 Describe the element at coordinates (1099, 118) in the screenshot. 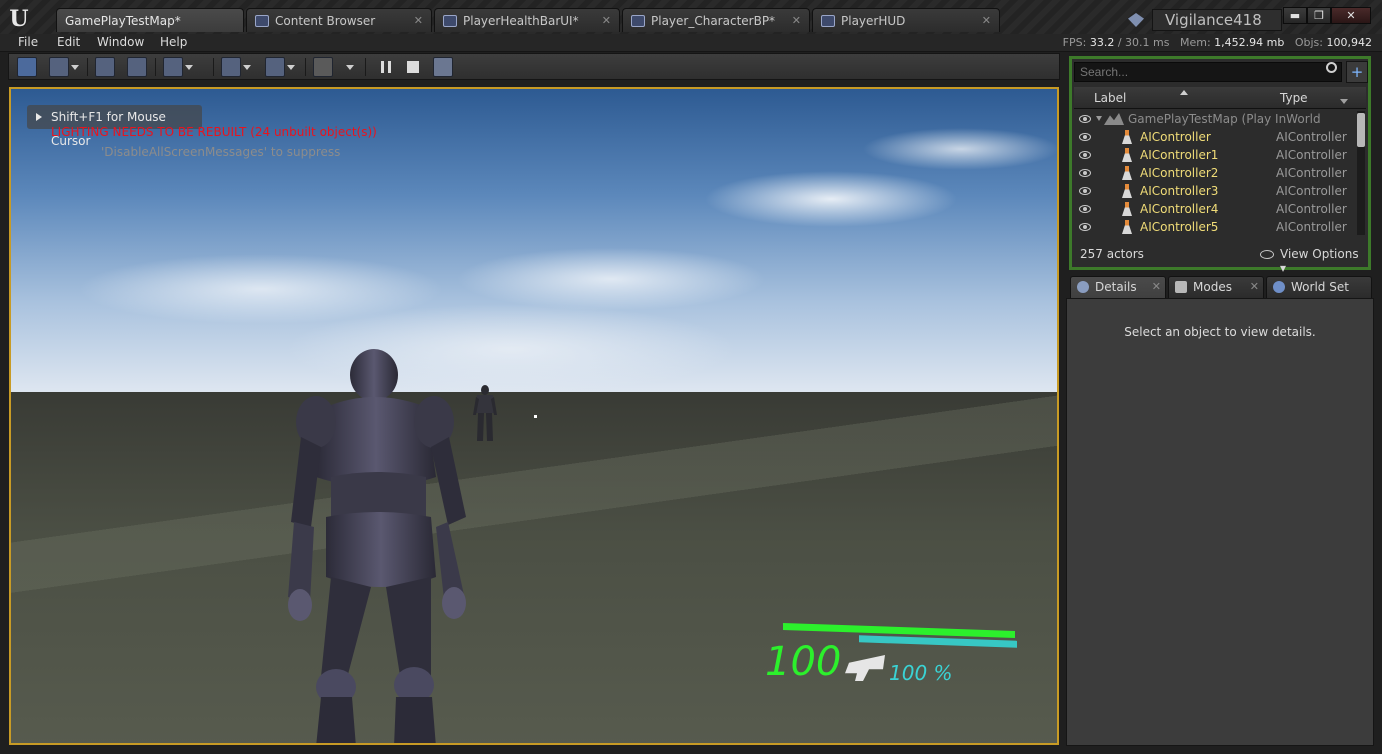

I see `expand-arrow-icon` at that location.